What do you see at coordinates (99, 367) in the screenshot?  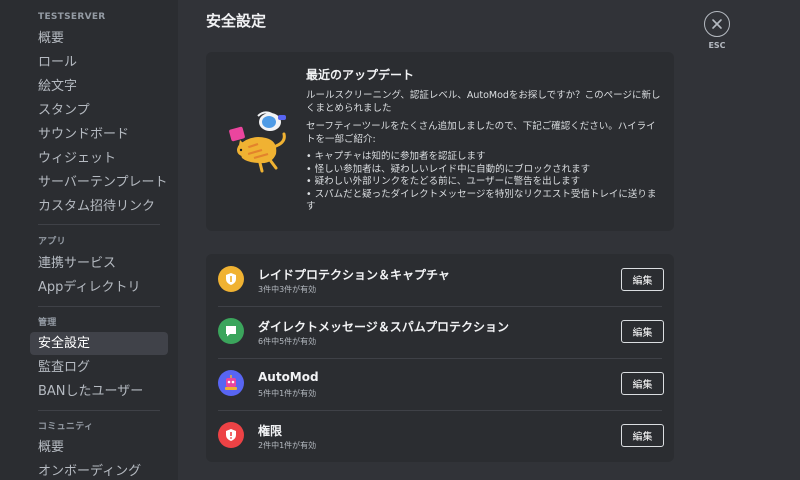 I see `sidebar-item-audit-log: 監査ログ` at bounding box center [99, 367].